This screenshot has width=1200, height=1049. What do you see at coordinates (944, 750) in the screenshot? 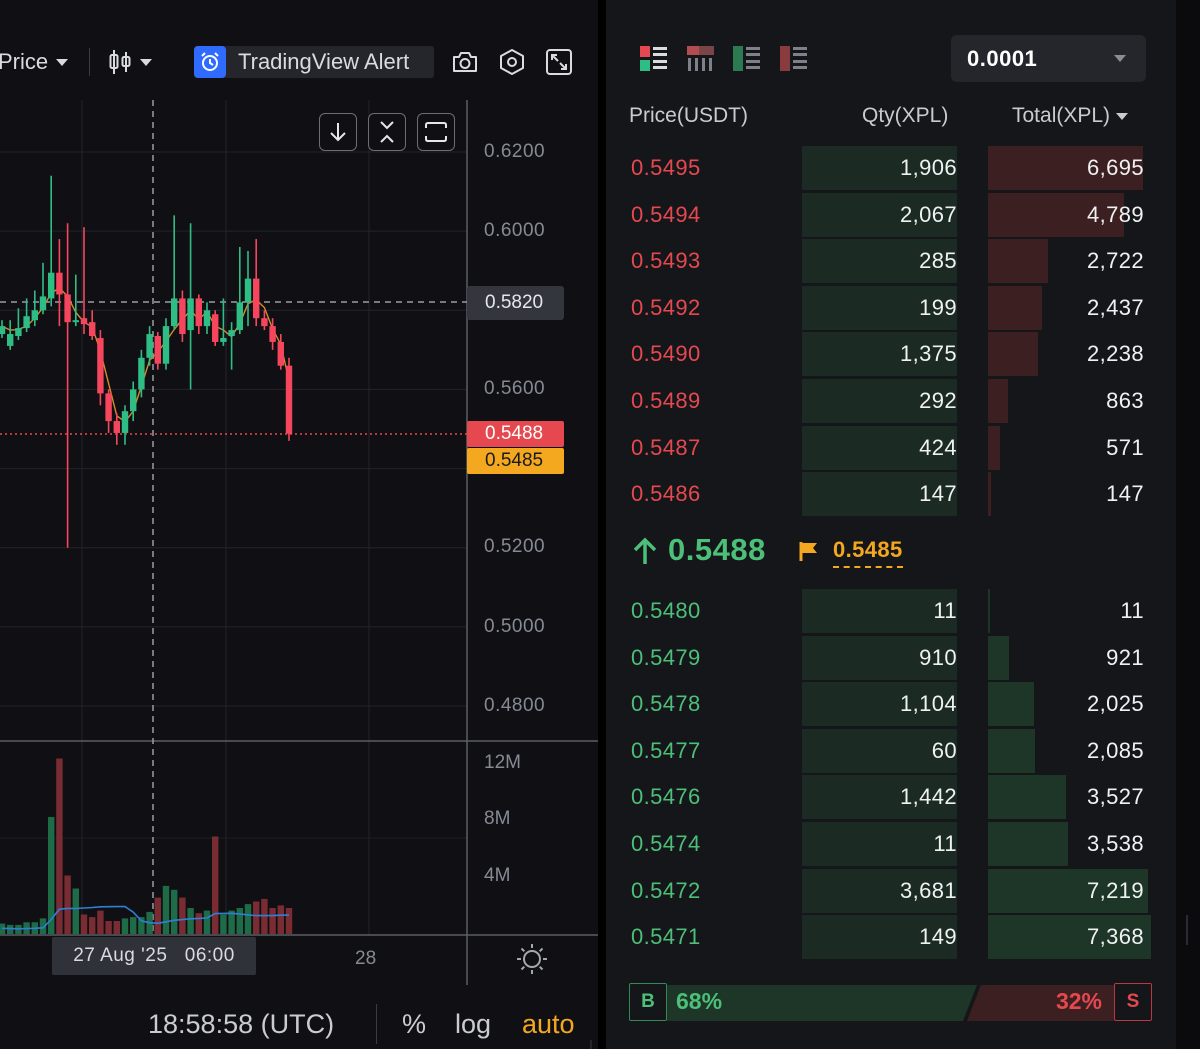
I see `bid-qty: 60` at bounding box center [944, 750].